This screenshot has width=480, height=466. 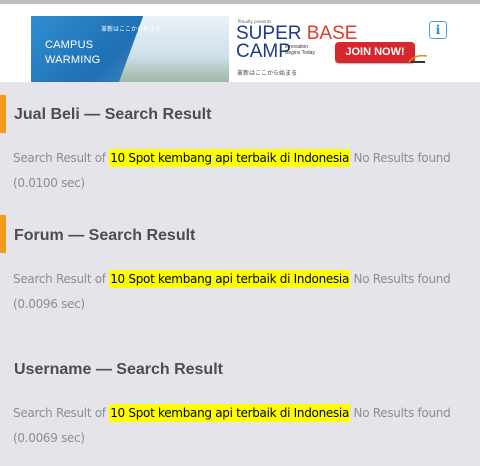 I want to click on ad-campus-label: CAMPUS, so click(x=69, y=45).